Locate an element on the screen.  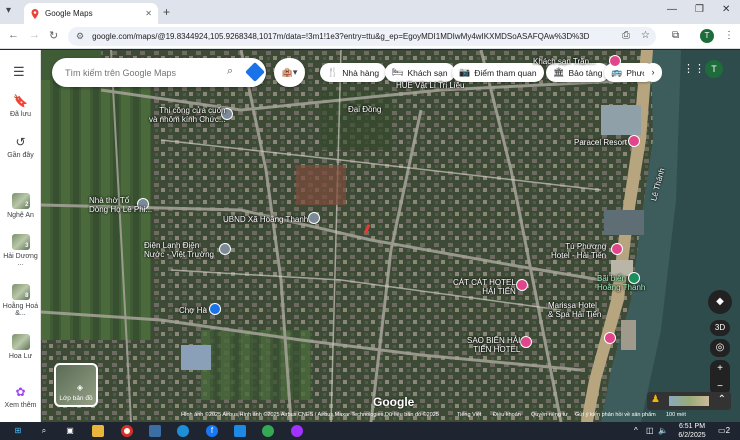
more-menu-icon: ⋮ is located at coordinates (729, 35).